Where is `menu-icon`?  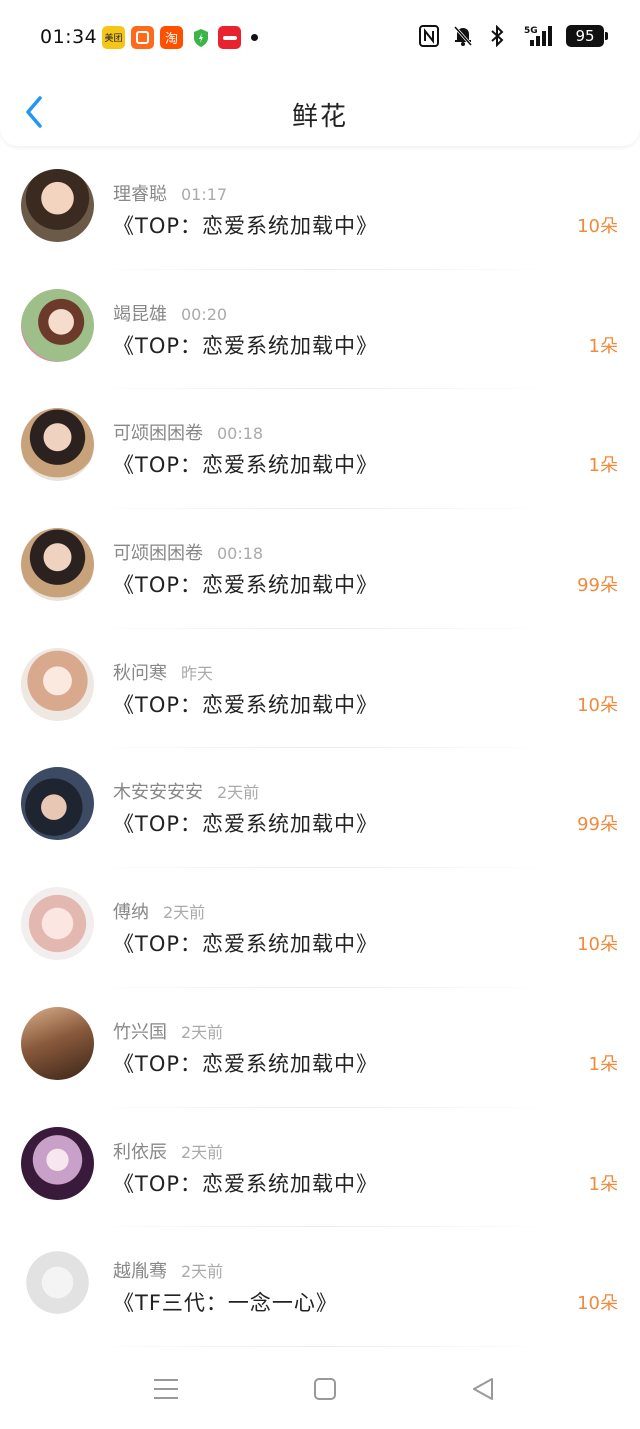
menu-icon is located at coordinates (166, 1389).